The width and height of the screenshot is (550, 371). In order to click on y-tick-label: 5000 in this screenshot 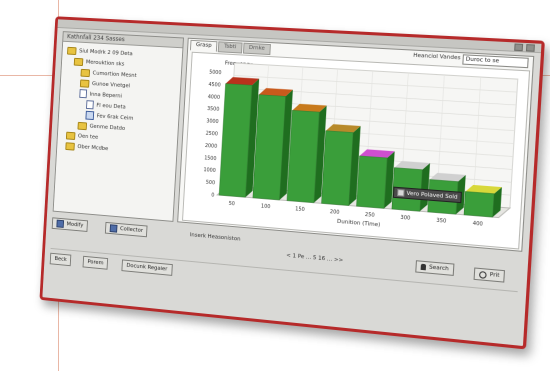, I will do `click(215, 73)`.